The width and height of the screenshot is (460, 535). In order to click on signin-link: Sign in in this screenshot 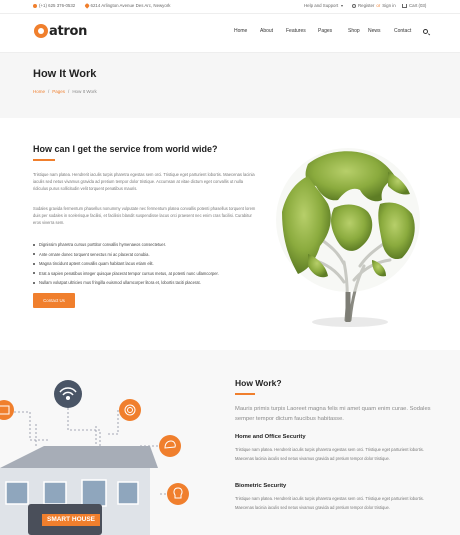, I will do `click(388, 5)`.